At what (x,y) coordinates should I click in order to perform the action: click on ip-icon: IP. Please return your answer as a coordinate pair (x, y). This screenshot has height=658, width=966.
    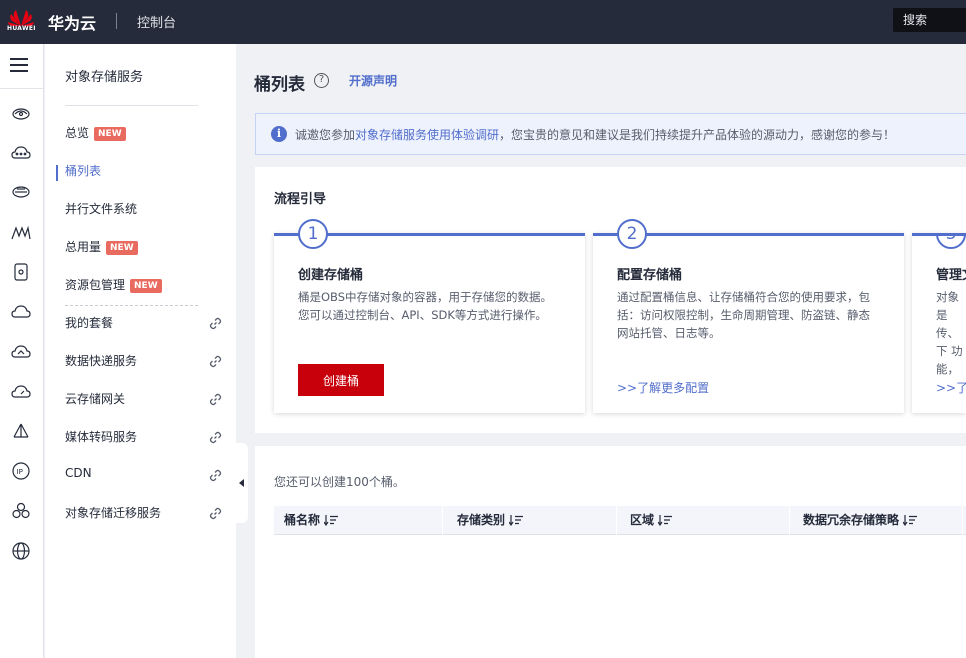
    Looking at the image, I should click on (21, 471).